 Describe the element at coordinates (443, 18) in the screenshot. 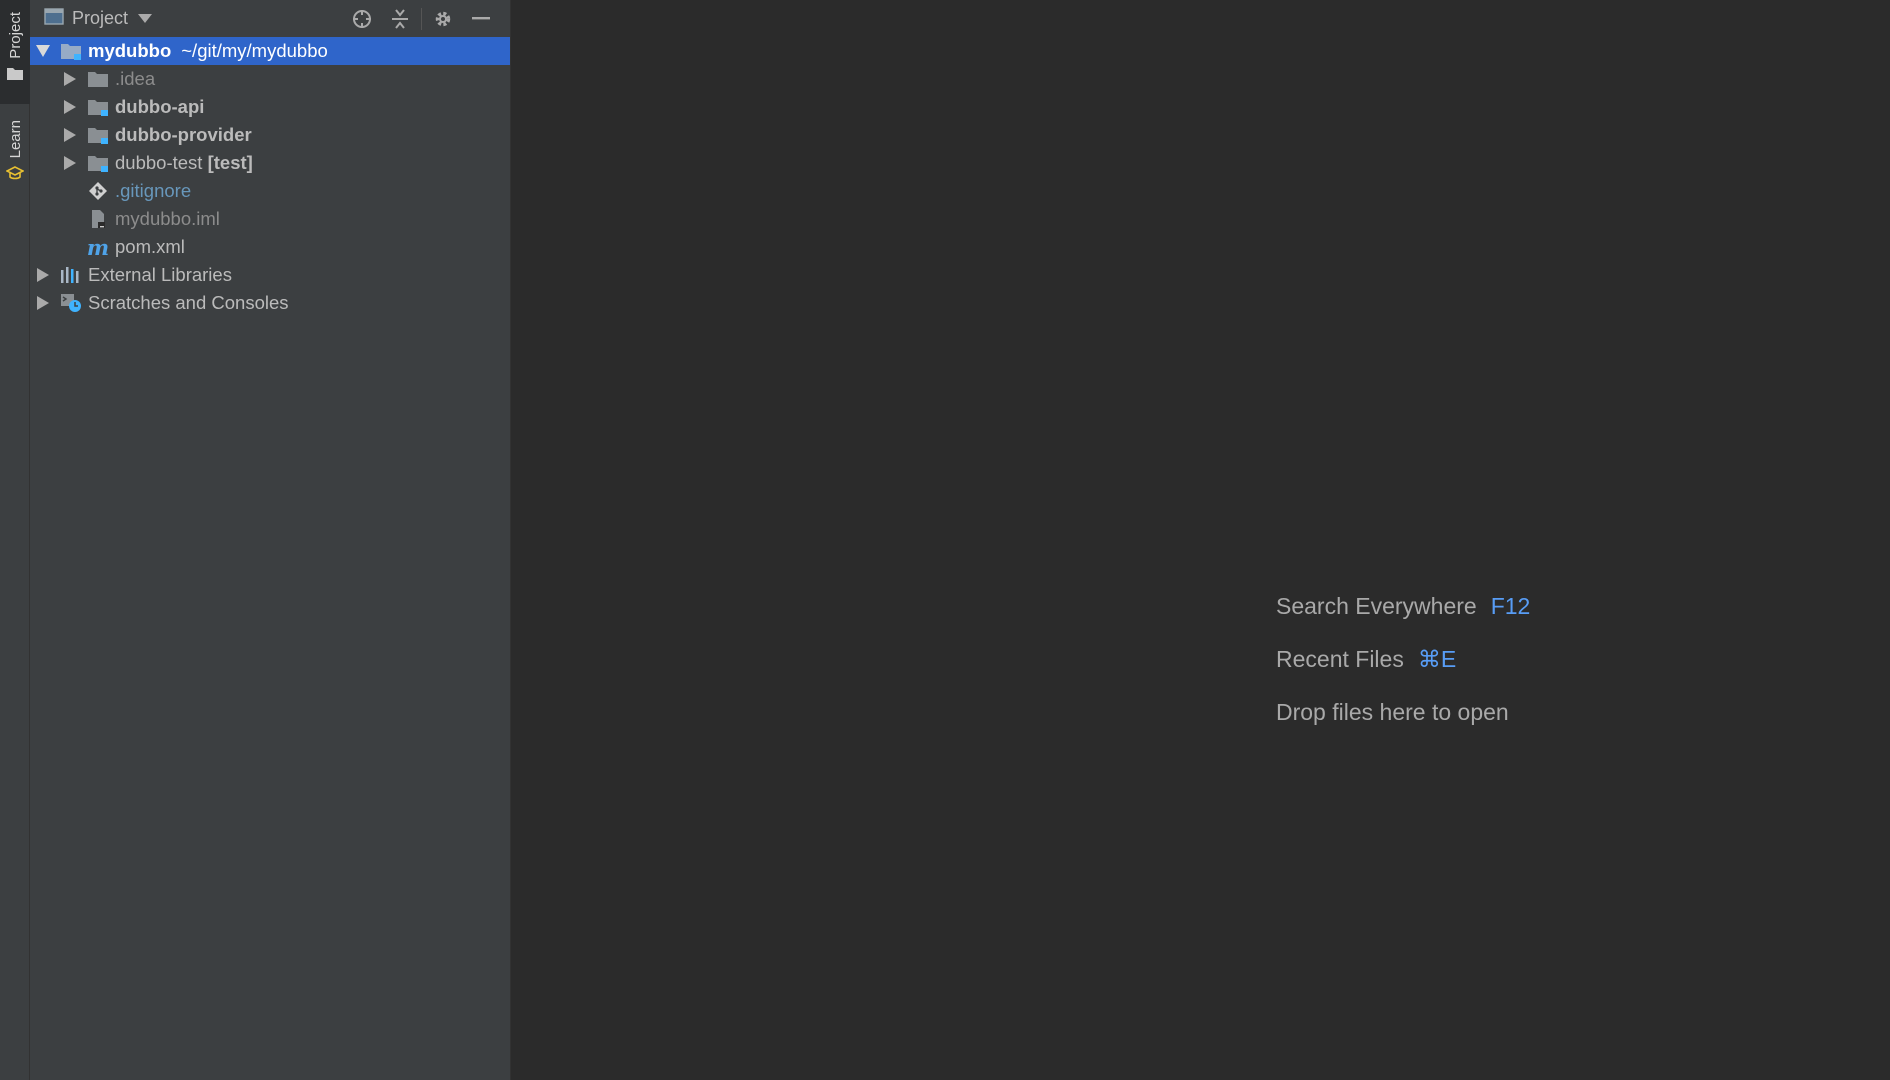

I see `gear-icon` at that location.